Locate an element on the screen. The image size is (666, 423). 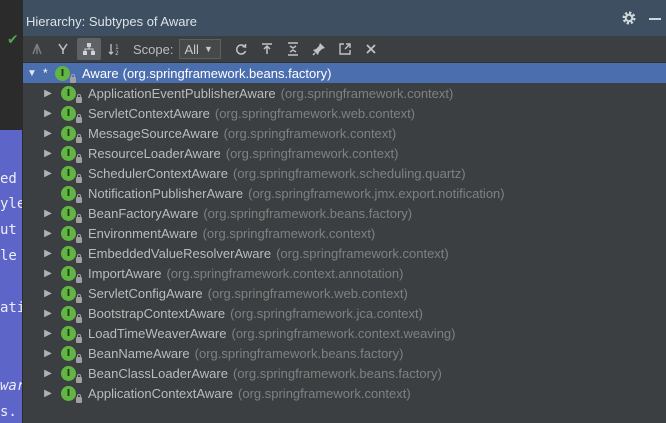
expand-all-icon is located at coordinates (293, 49).